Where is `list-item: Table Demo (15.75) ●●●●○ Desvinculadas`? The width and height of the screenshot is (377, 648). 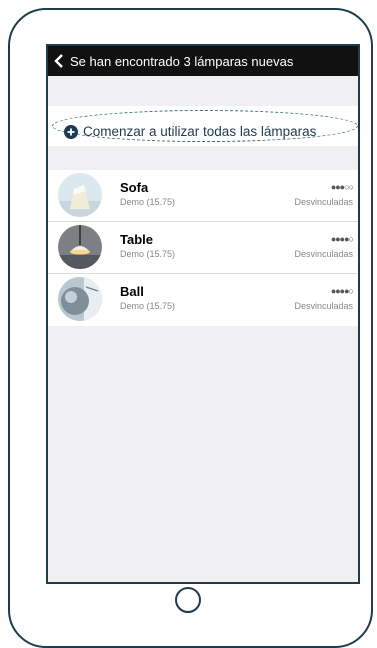 list-item: Table Demo (15.75) ●●●●○ Desvinculadas is located at coordinates (203, 248).